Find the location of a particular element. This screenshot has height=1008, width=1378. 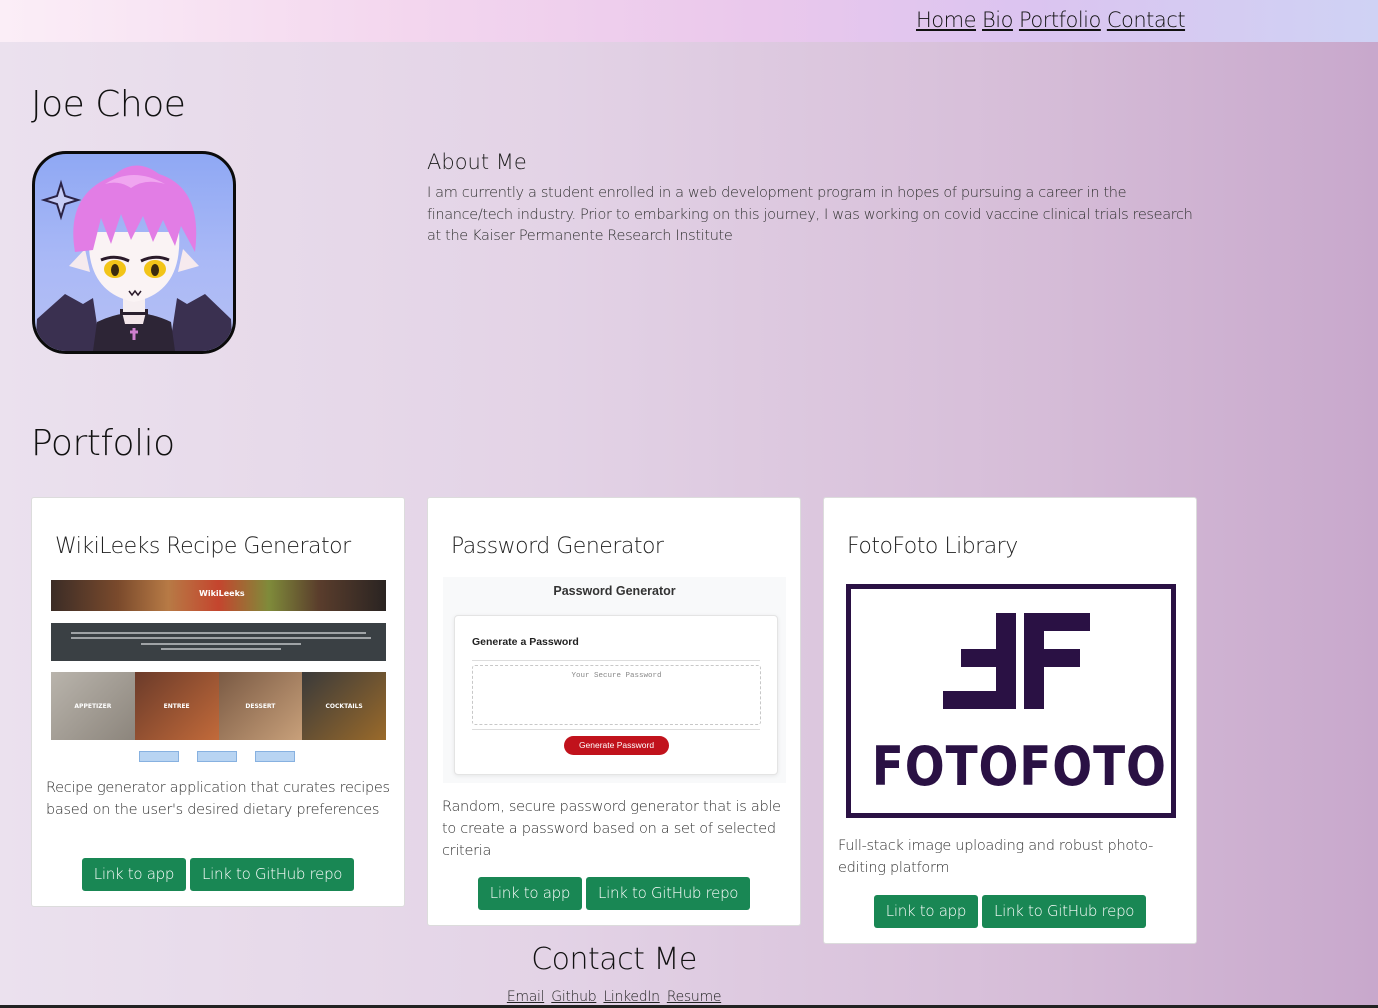

screenshot-generate-button: Generate Password is located at coordinates (616, 745).